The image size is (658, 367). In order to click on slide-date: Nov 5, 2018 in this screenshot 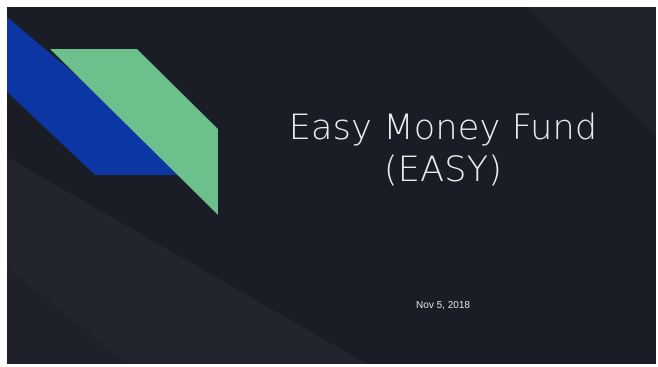, I will do `click(443, 305)`.